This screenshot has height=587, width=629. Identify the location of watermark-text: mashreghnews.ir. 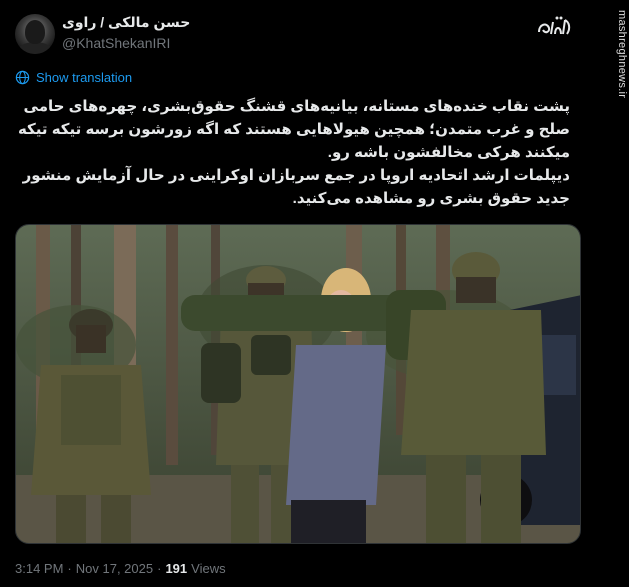
(622, 54).